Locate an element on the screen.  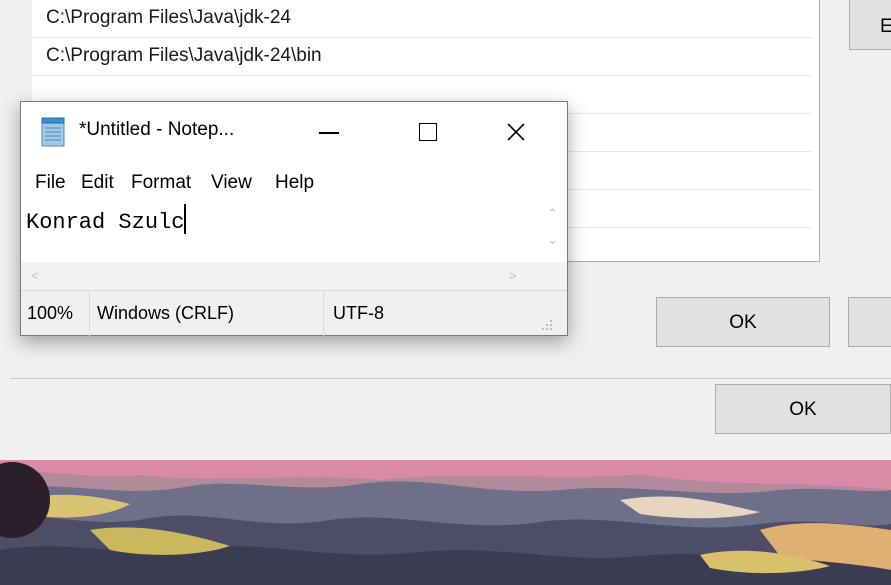
menu-format: Format is located at coordinates (161, 183).